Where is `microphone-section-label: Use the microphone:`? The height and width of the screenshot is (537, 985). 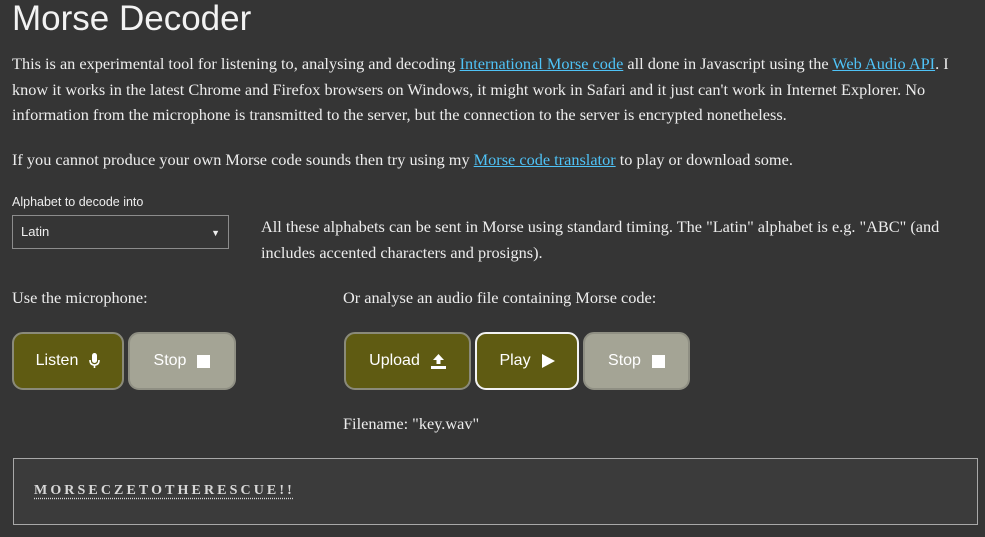 microphone-section-label: Use the microphone: is located at coordinates (80, 297).